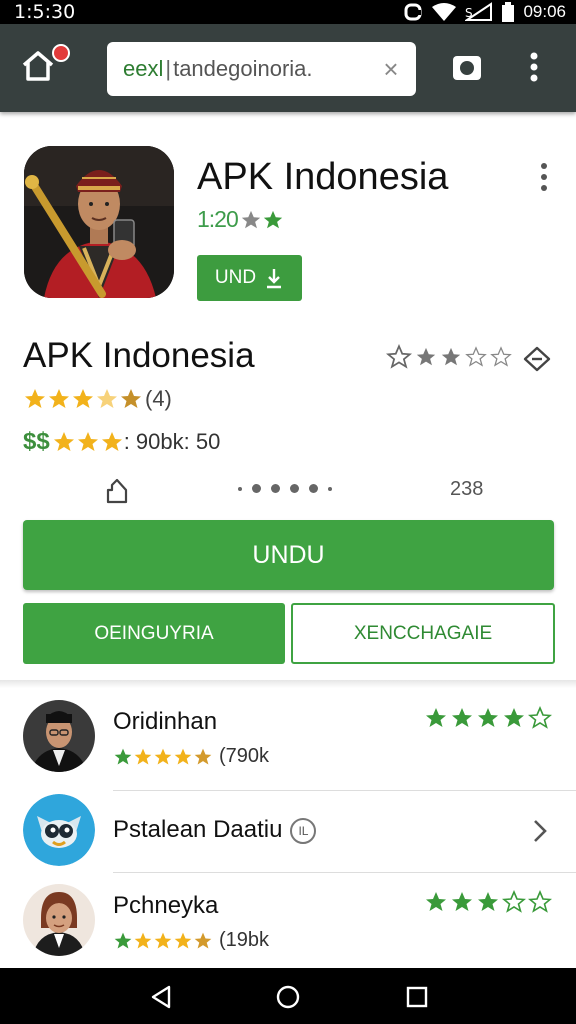 The image size is (576, 1024). Describe the element at coordinates (479, 11) in the screenshot. I see `signal-icon: S` at that location.